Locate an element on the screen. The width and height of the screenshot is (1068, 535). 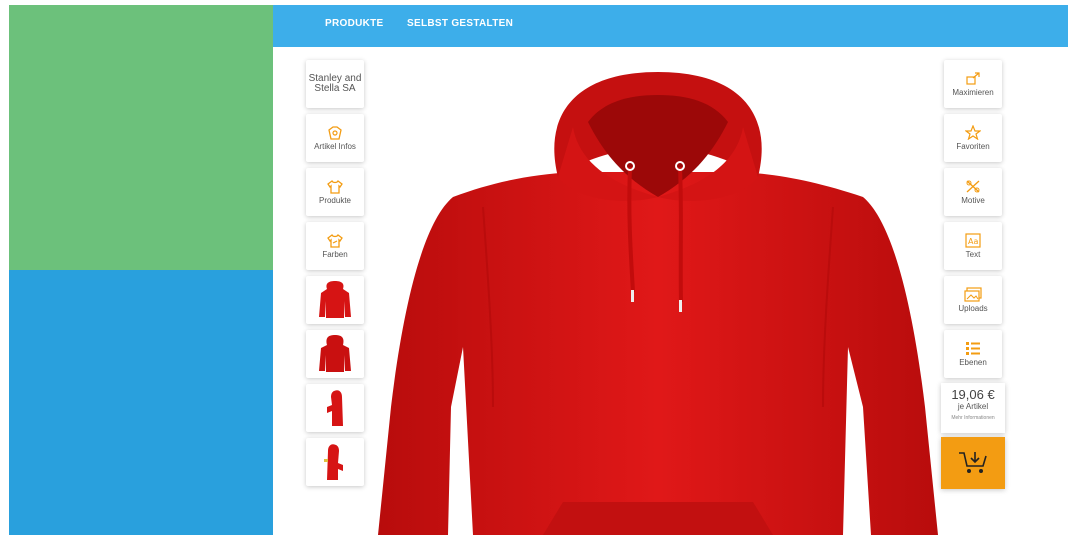
brand-tile: Stanley and Stella SA is located at coordinates (335, 84).